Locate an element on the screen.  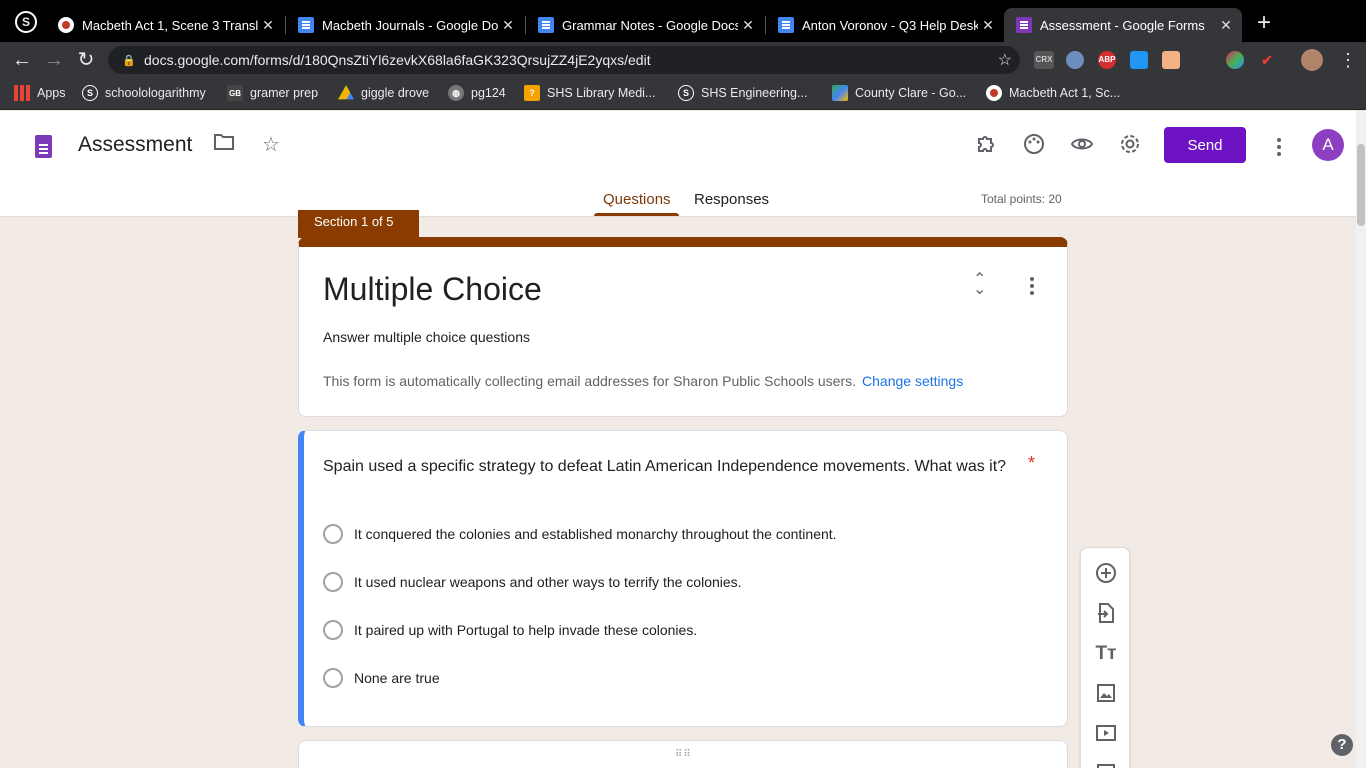
section-description: Answer multiple choice questions is located at coordinates (426, 337).